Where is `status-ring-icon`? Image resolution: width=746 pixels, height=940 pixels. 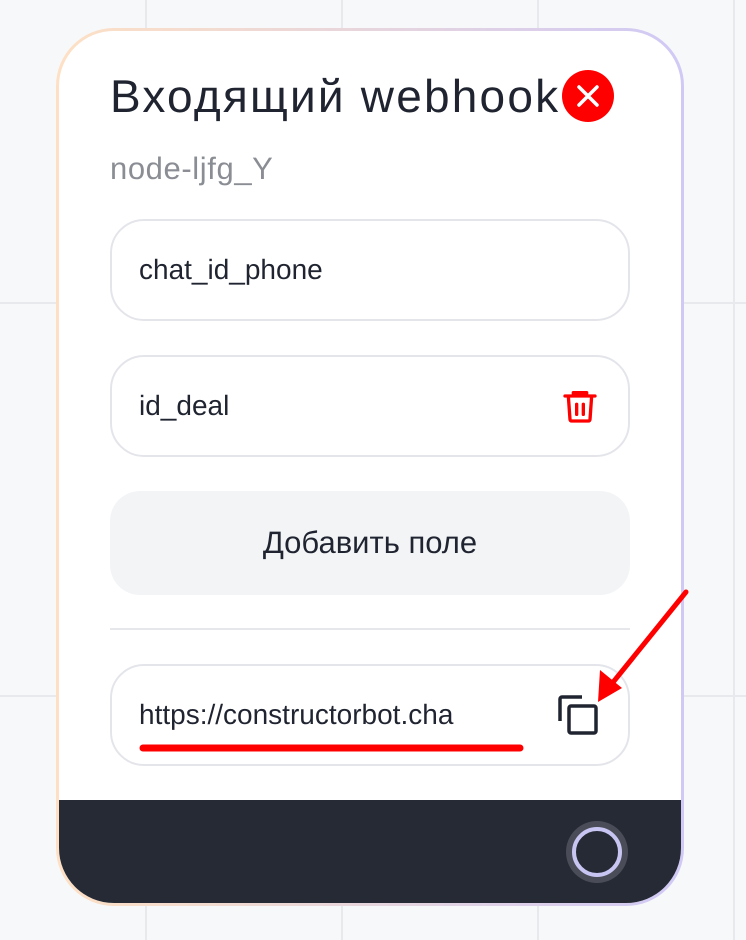 status-ring-icon is located at coordinates (597, 852).